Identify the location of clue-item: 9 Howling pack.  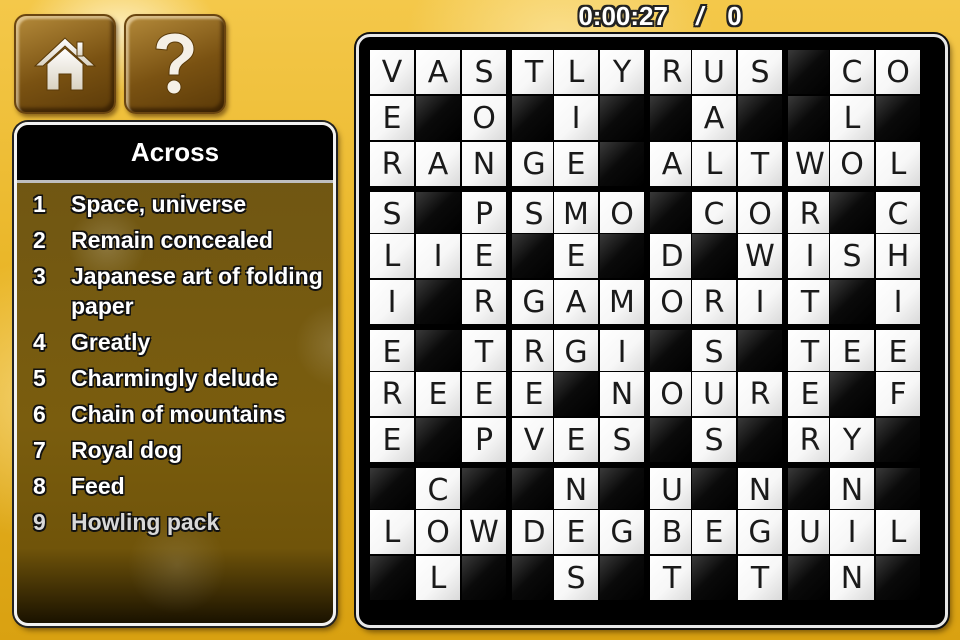
(178, 522).